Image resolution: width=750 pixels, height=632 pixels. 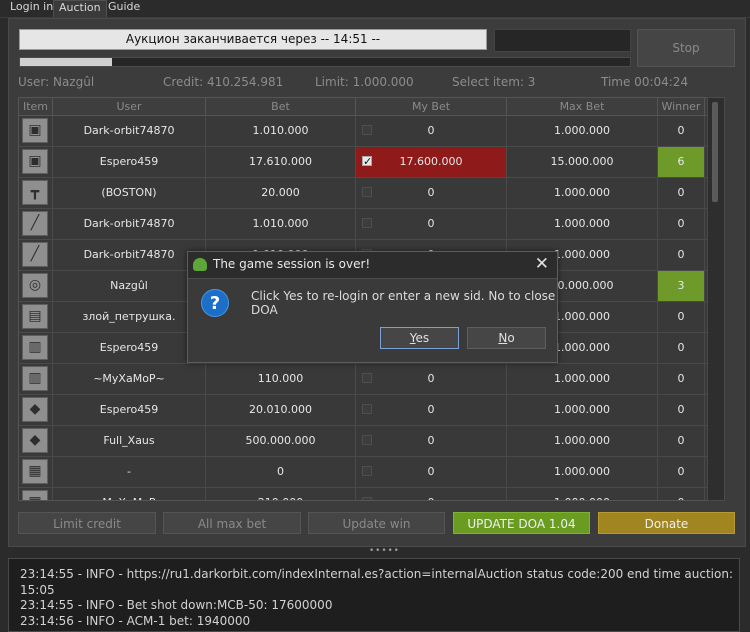 I want to click on stop-button: Stop, so click(x=686, y=48).